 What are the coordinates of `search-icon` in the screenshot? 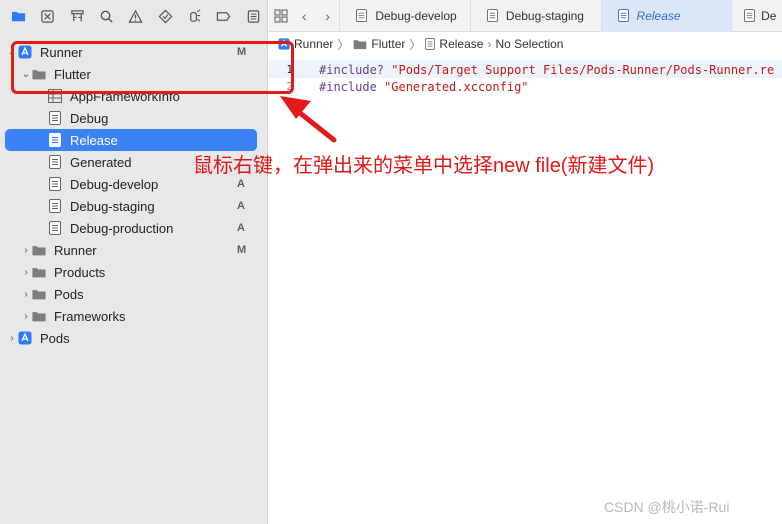 It's located at (106, 16).